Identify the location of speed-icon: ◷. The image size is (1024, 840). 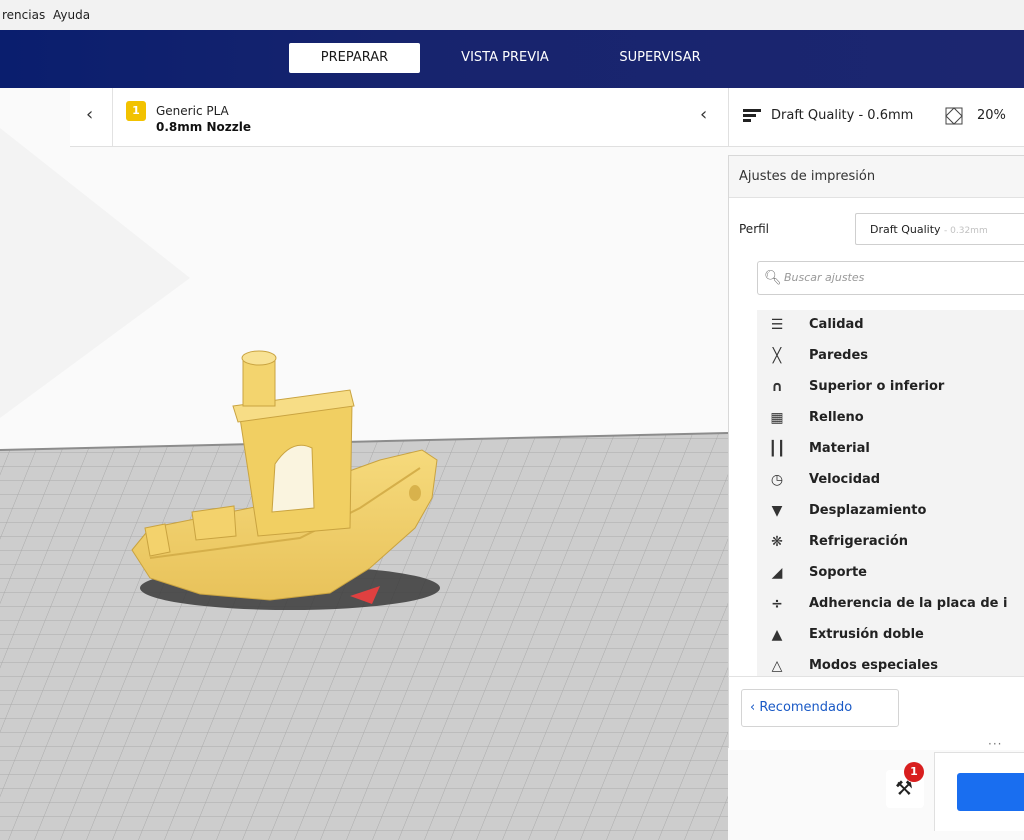
(777, 480).